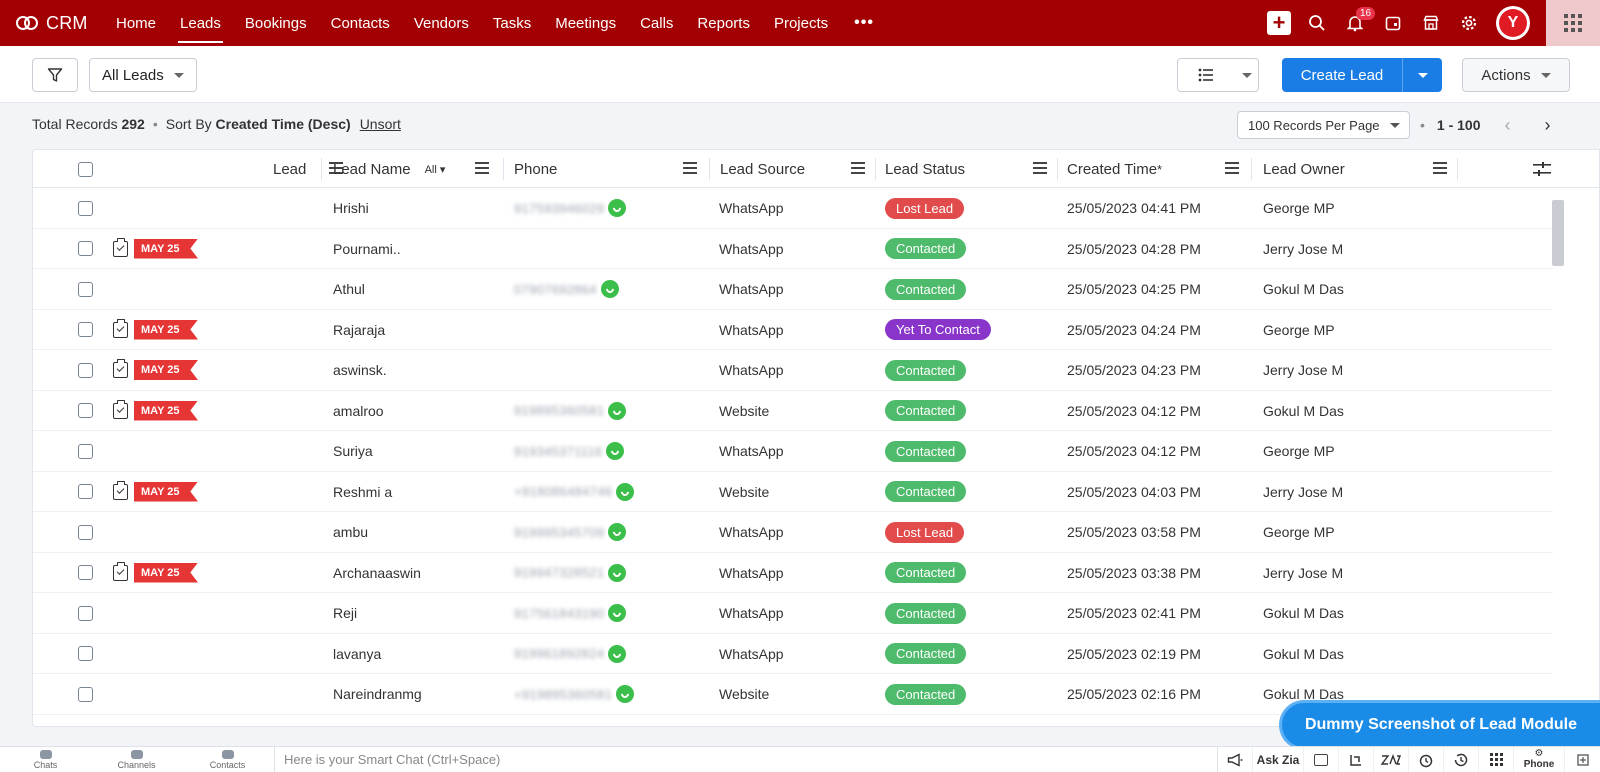 The width and height of the screenshot is (1600, 772). Describe the element at coordinates (1461, 759) in the screenshot. I see `history-button` at that location.